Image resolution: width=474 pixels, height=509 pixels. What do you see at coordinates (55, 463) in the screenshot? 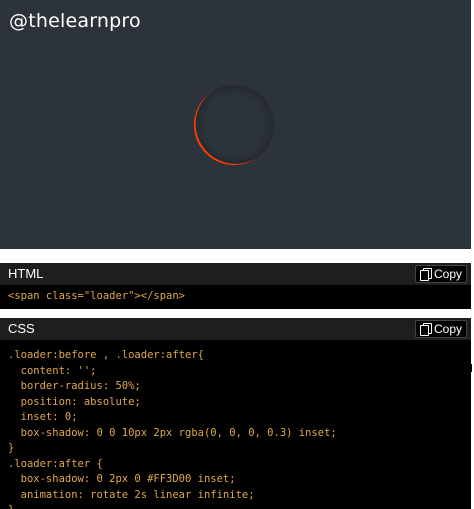
I see `code-line: .loader:after {` at bounding box center [55, 463].